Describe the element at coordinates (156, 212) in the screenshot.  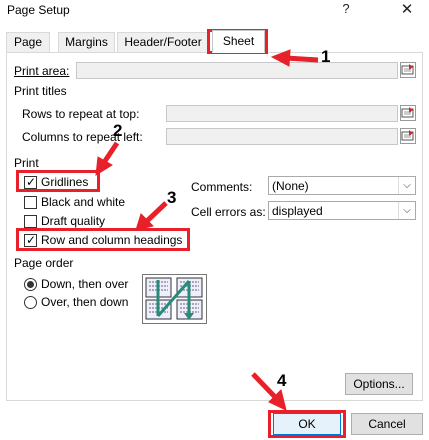
I see `arrow-3-icon` at that location.